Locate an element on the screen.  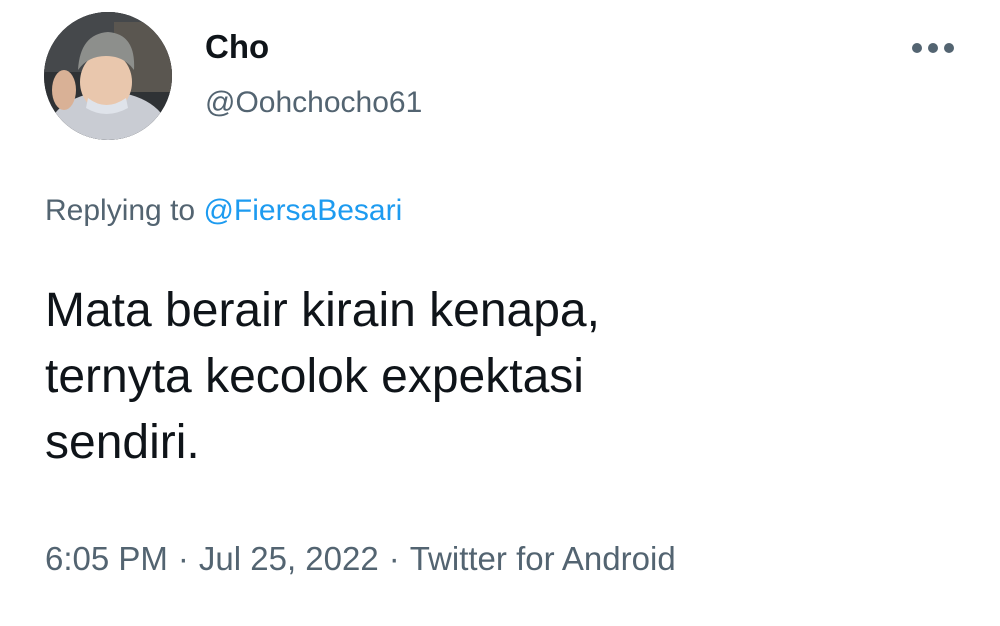
tweet-source: Twitter for Android is located at coordinates (543, 558).